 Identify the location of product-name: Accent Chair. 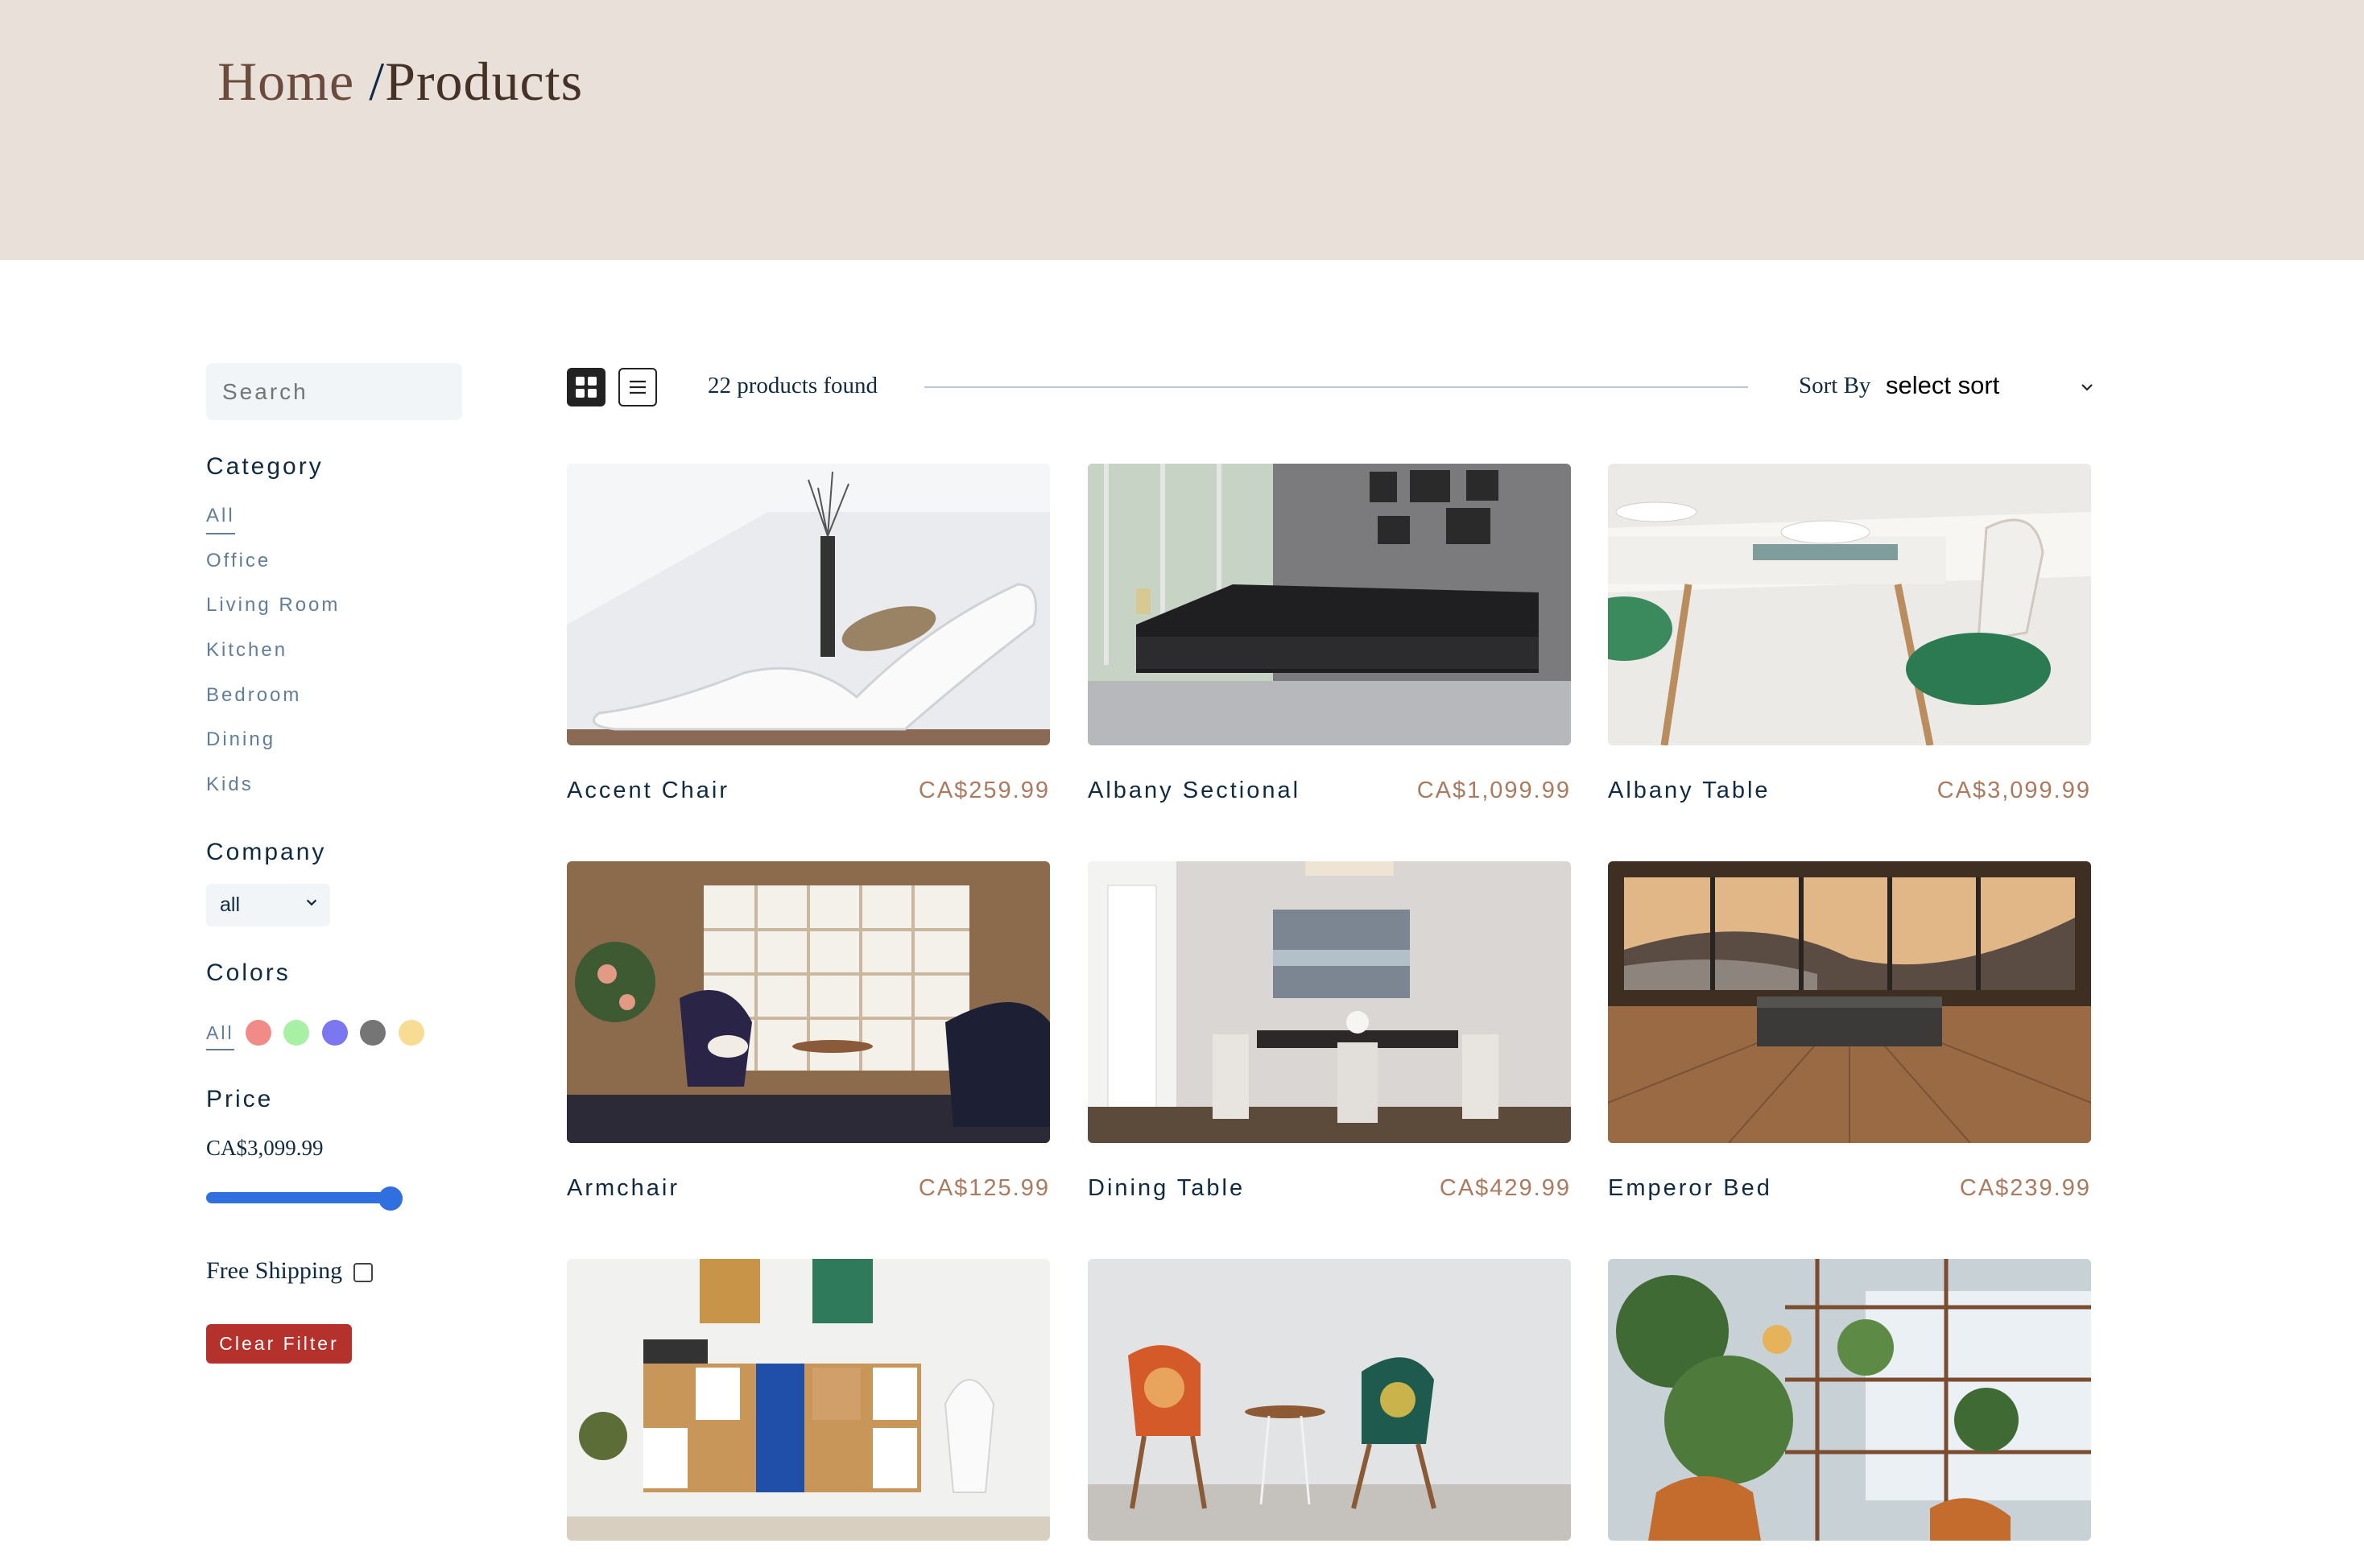
(648, 791).